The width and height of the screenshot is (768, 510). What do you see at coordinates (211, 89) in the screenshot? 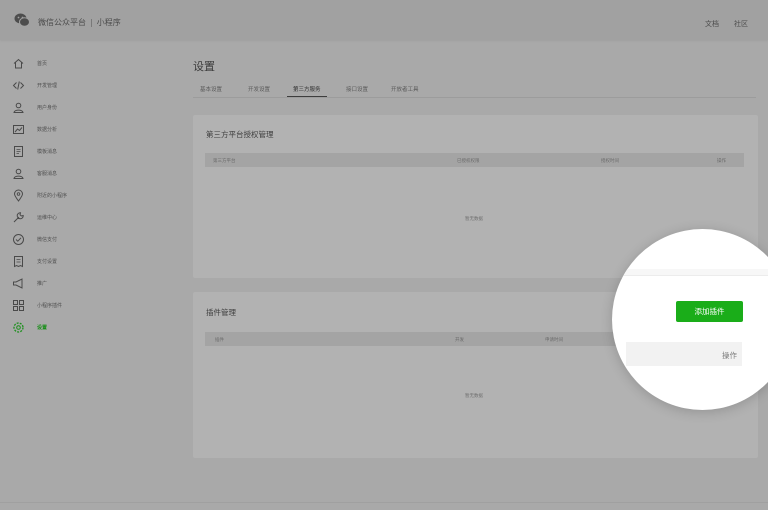
I see `tab-basic-settings: 基本设置` at bounding box center [211, 89].